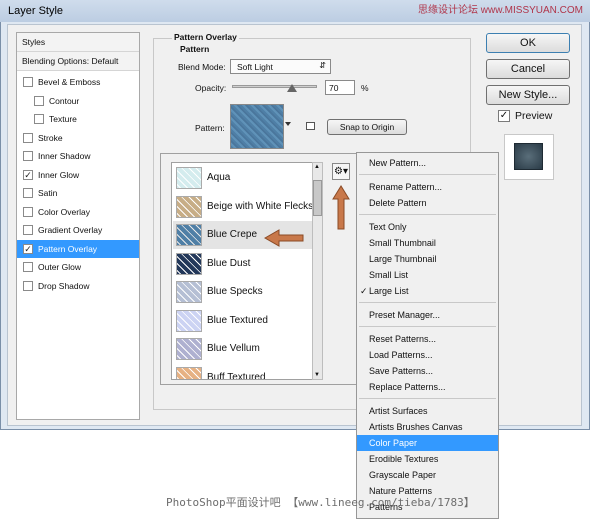 The width and height of the screenshot is (590, 519). I want to click on menu-item-label: Text Only, so click(388, 227).